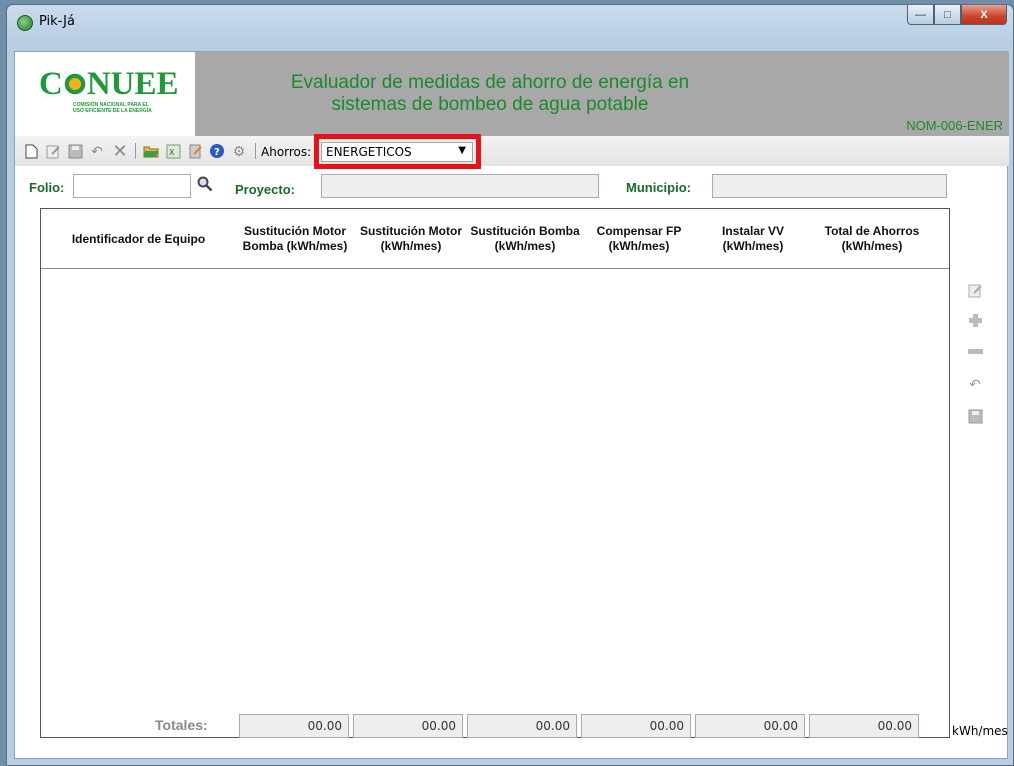 The width and height of the screenshot is (1014, 766). What do you see at coordinates (975, 384) in the screenshot?
I see `undo-row-icon: ↶` at bounding box center [975, 384].